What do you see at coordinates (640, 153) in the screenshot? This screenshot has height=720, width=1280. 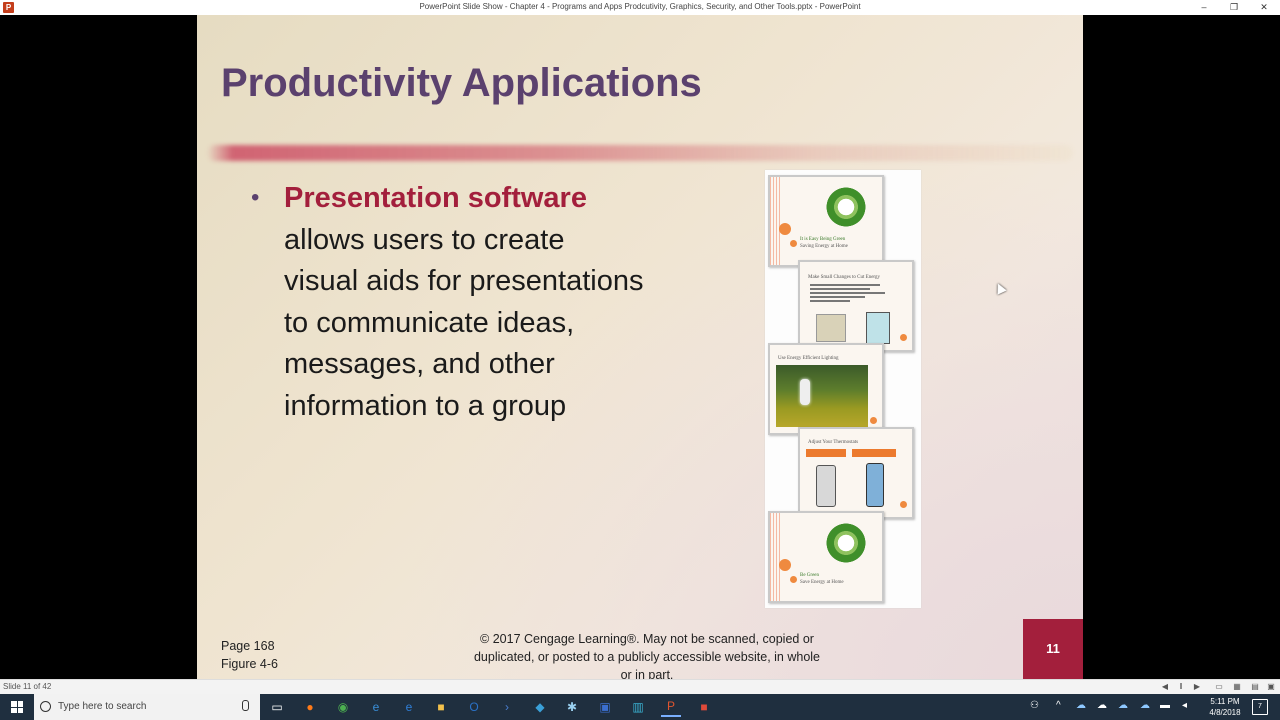 I see `title-underline-stroke` at bounding box center [640, 153].